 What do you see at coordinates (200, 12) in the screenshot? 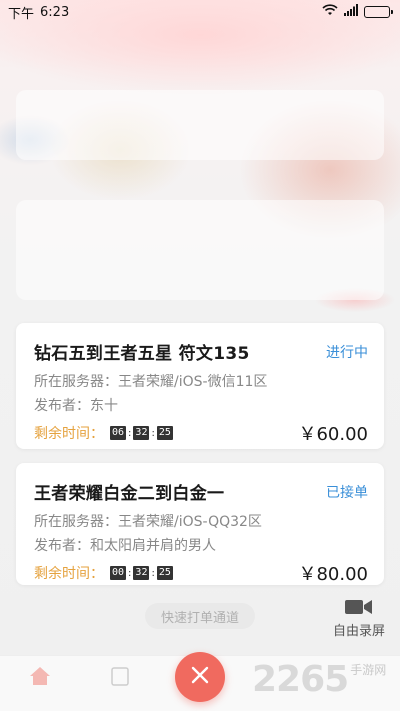
I see `status-bar: 下午 6:23` at bounding box center [200, 12].